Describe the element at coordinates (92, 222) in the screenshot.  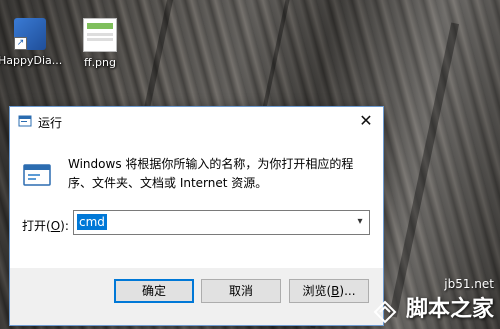
I see `command-input: cmd` at that location.